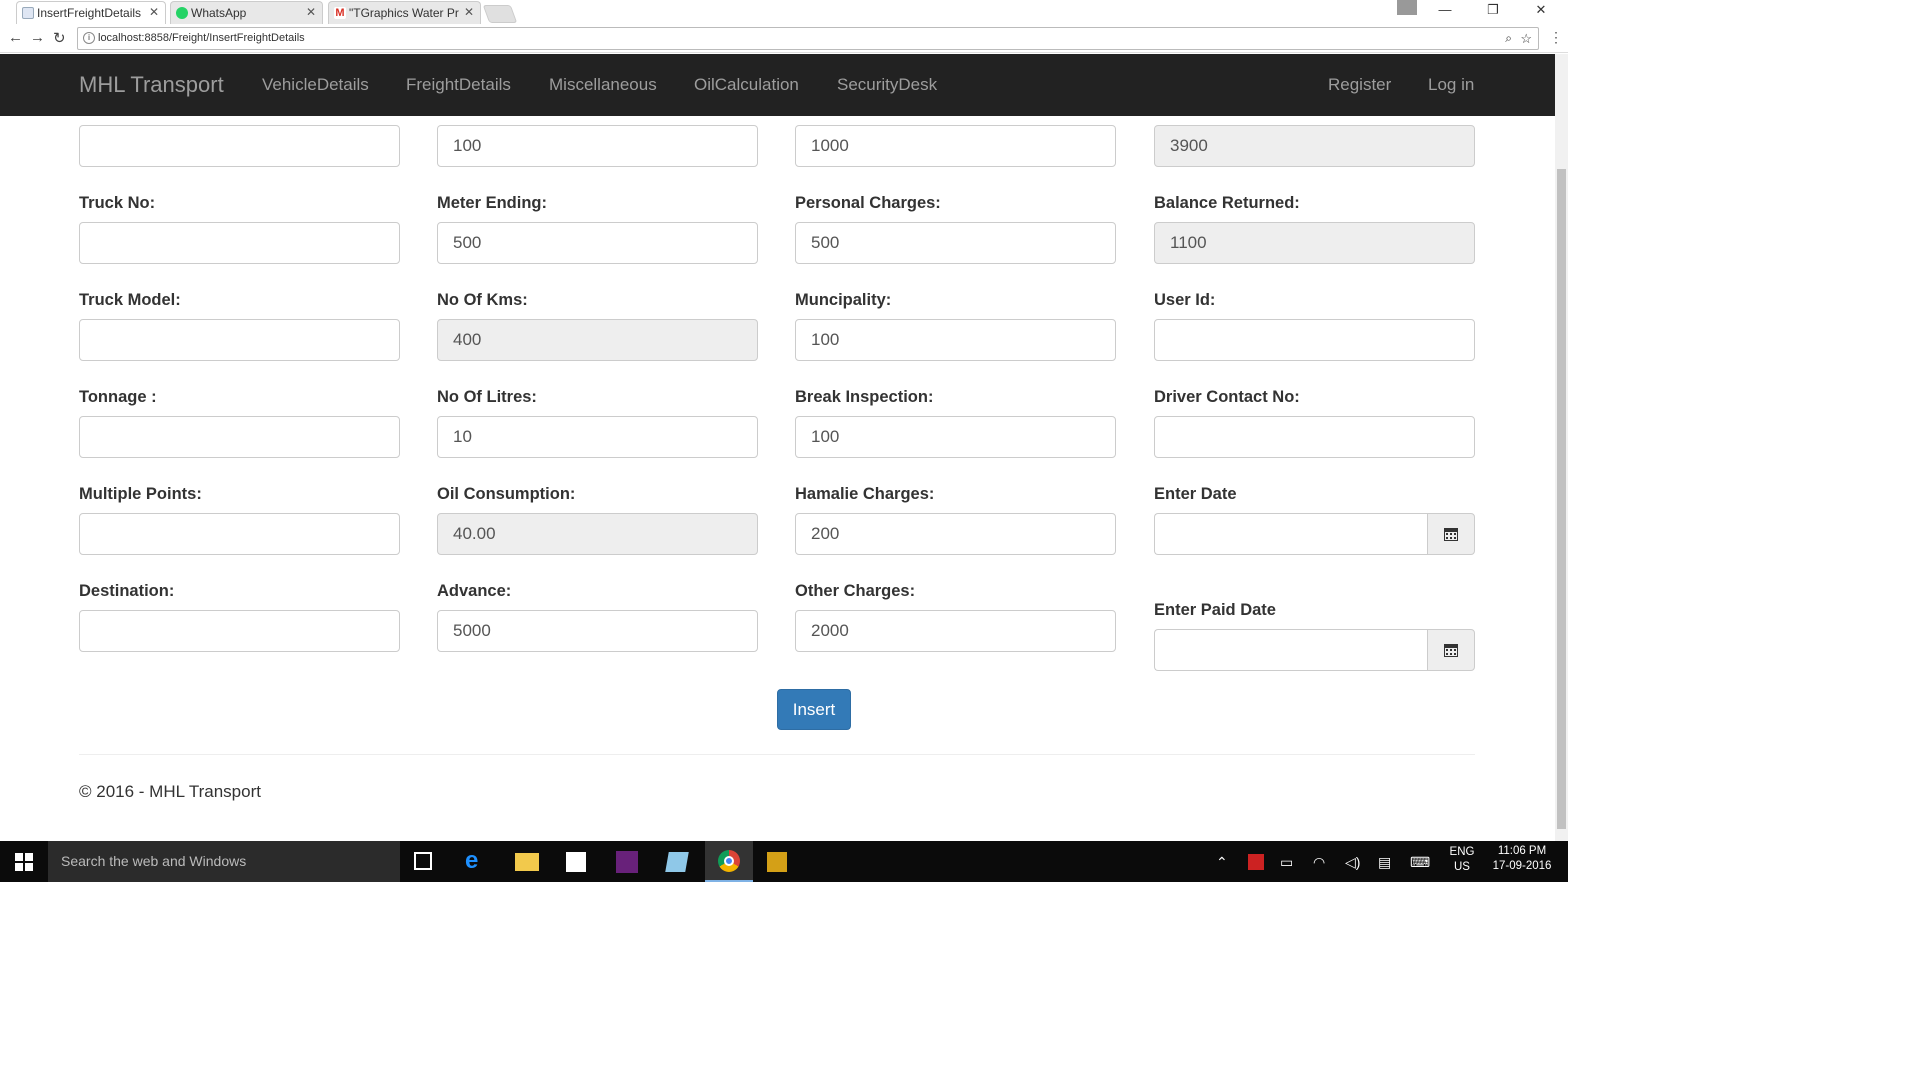 This screenshot has width=1920, height=1080. What do you see at coordinates (127, 591) in the screenshot?
I see `destination-label: Destination:` at bounding box center [127, 591].